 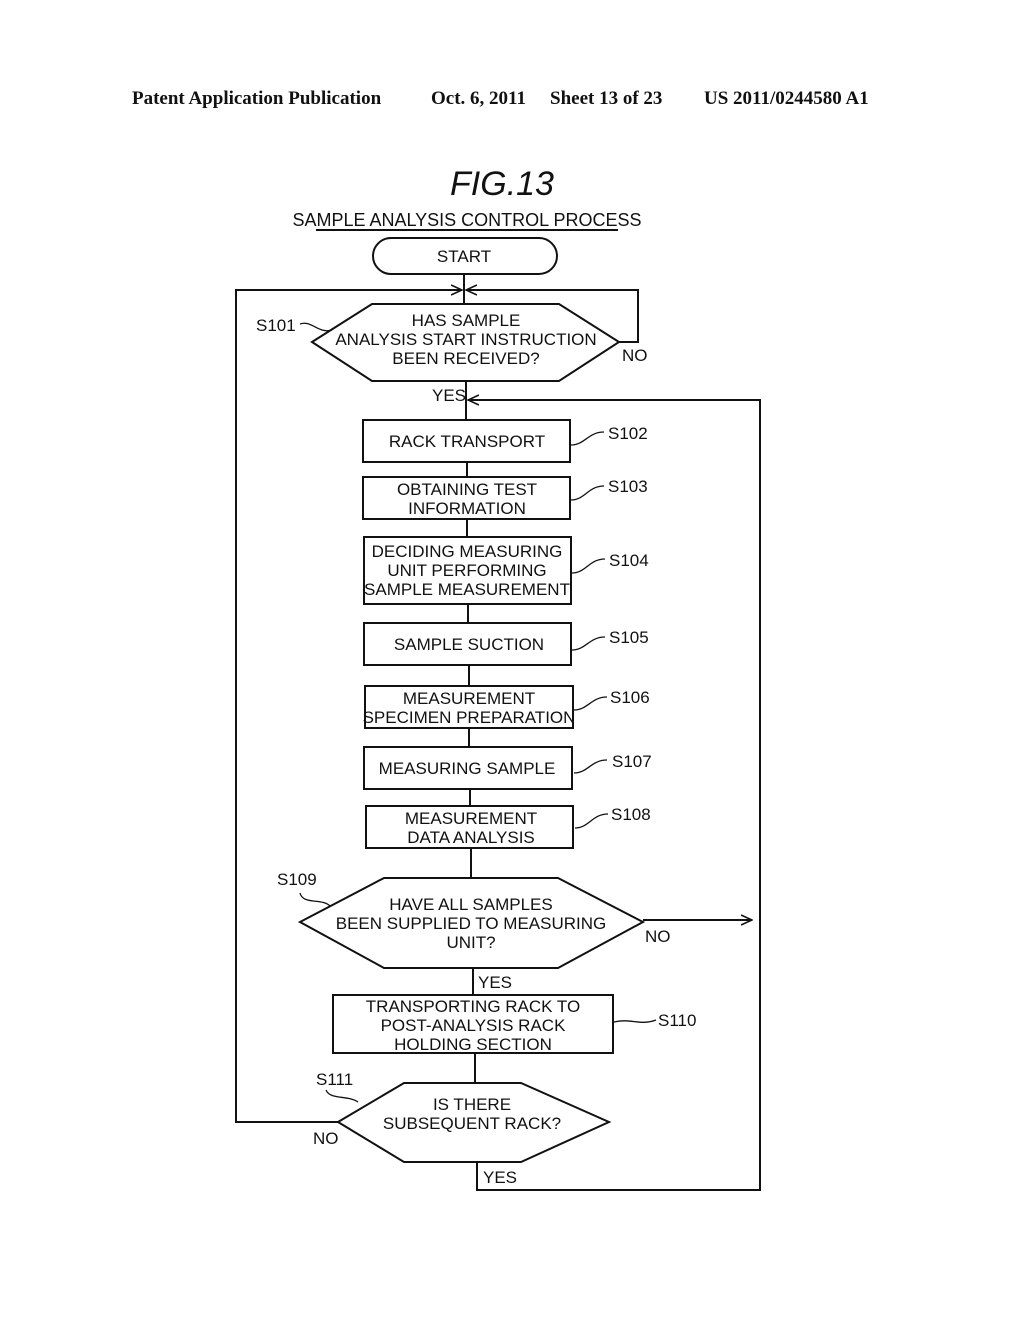 What do you see at coordinates (635, 355) in the screenshot?
I see `s101-no-label: NO` at bounding box center [635, 355].